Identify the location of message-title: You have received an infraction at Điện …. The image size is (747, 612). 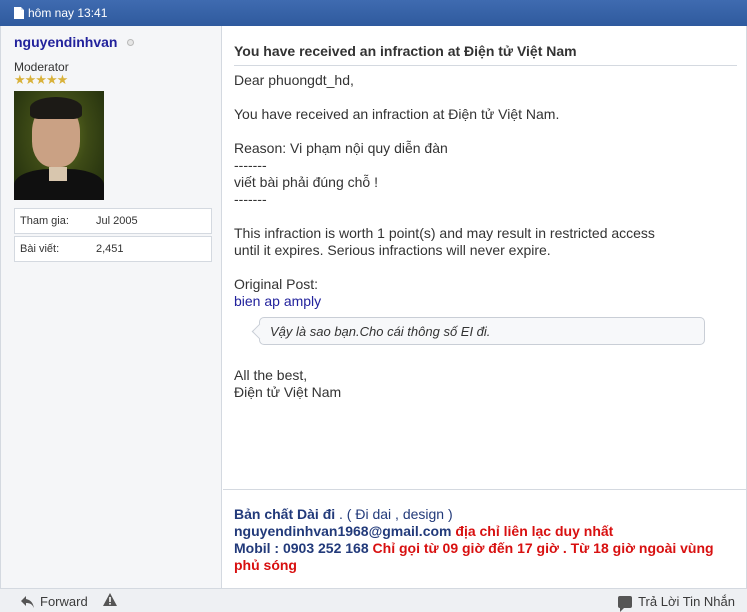
(485, 54).